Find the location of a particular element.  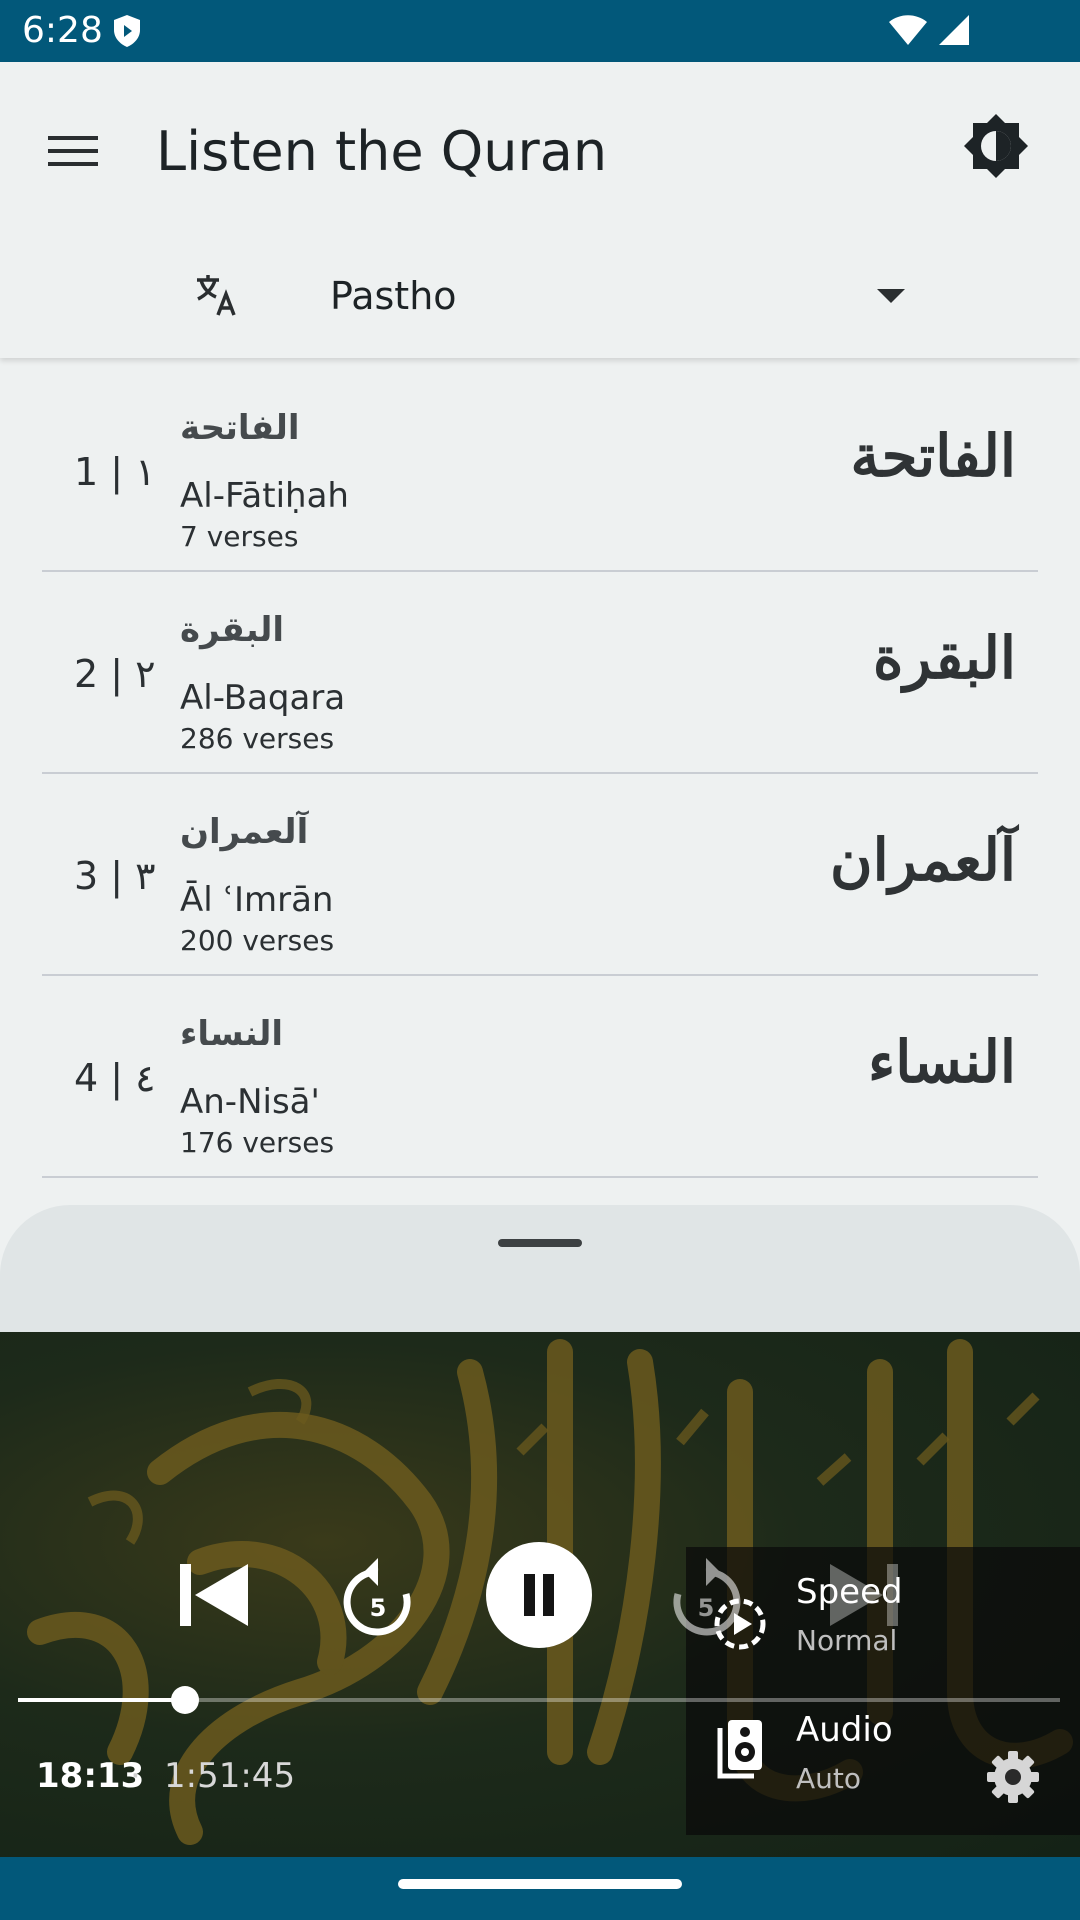

surah-arabic-name: آلعمران is located at coordinates (244, 832).